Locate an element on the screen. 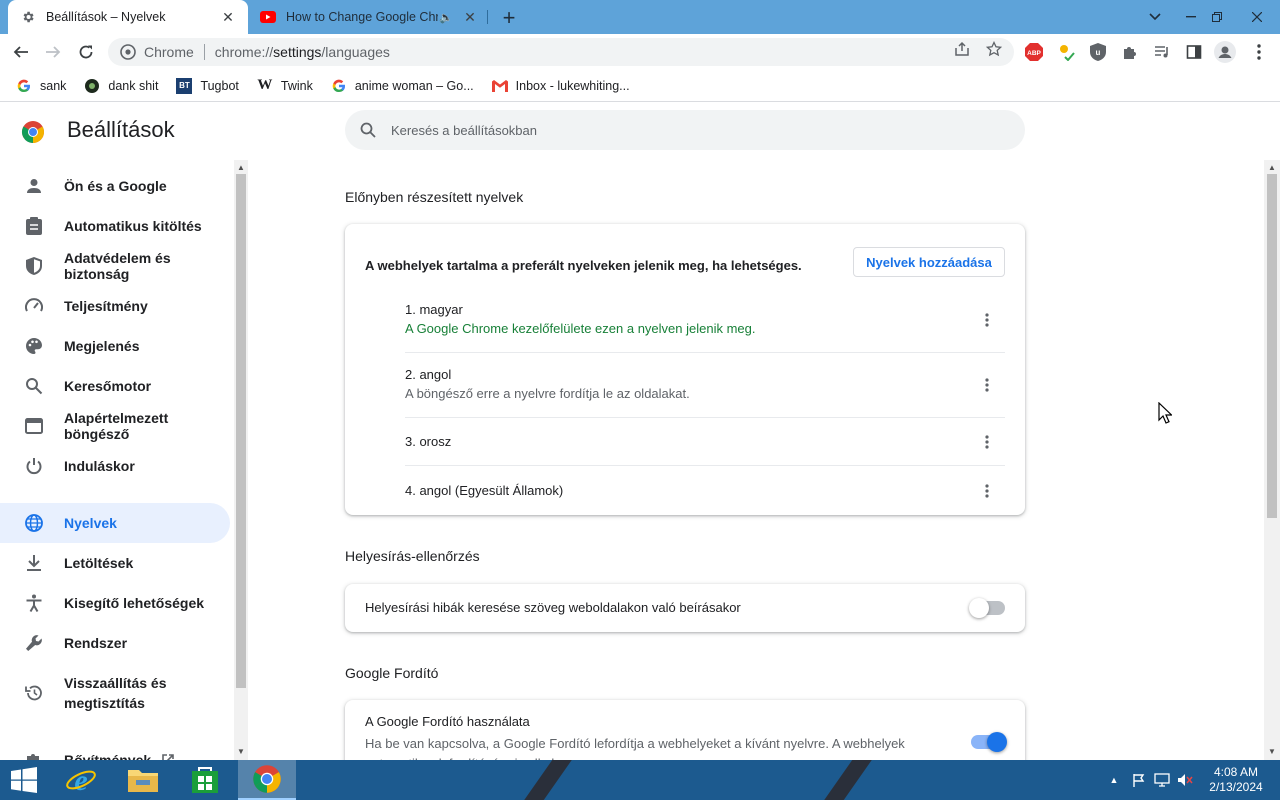 Image resolution: width=1280 pixels, height=800 pixels. bookmark-item: W Twink is located at coordinates (284, 85).